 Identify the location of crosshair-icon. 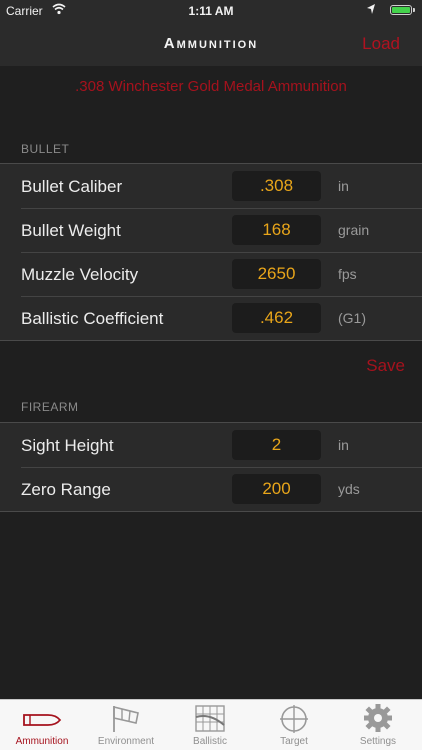
(294, 718).